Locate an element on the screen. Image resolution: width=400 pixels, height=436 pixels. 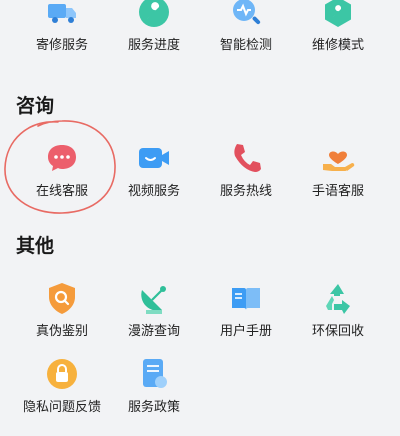
repair-mode-item: 维修模式 is located at coordinates (338, 32).